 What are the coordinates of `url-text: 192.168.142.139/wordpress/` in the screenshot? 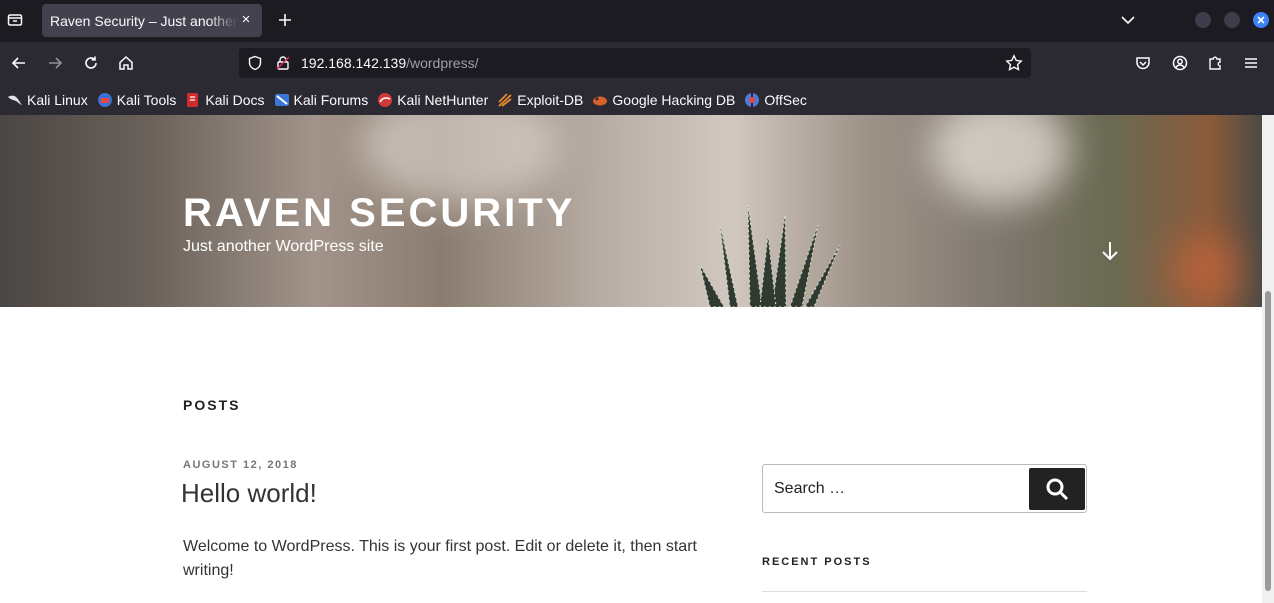 It's located at (389, 63).